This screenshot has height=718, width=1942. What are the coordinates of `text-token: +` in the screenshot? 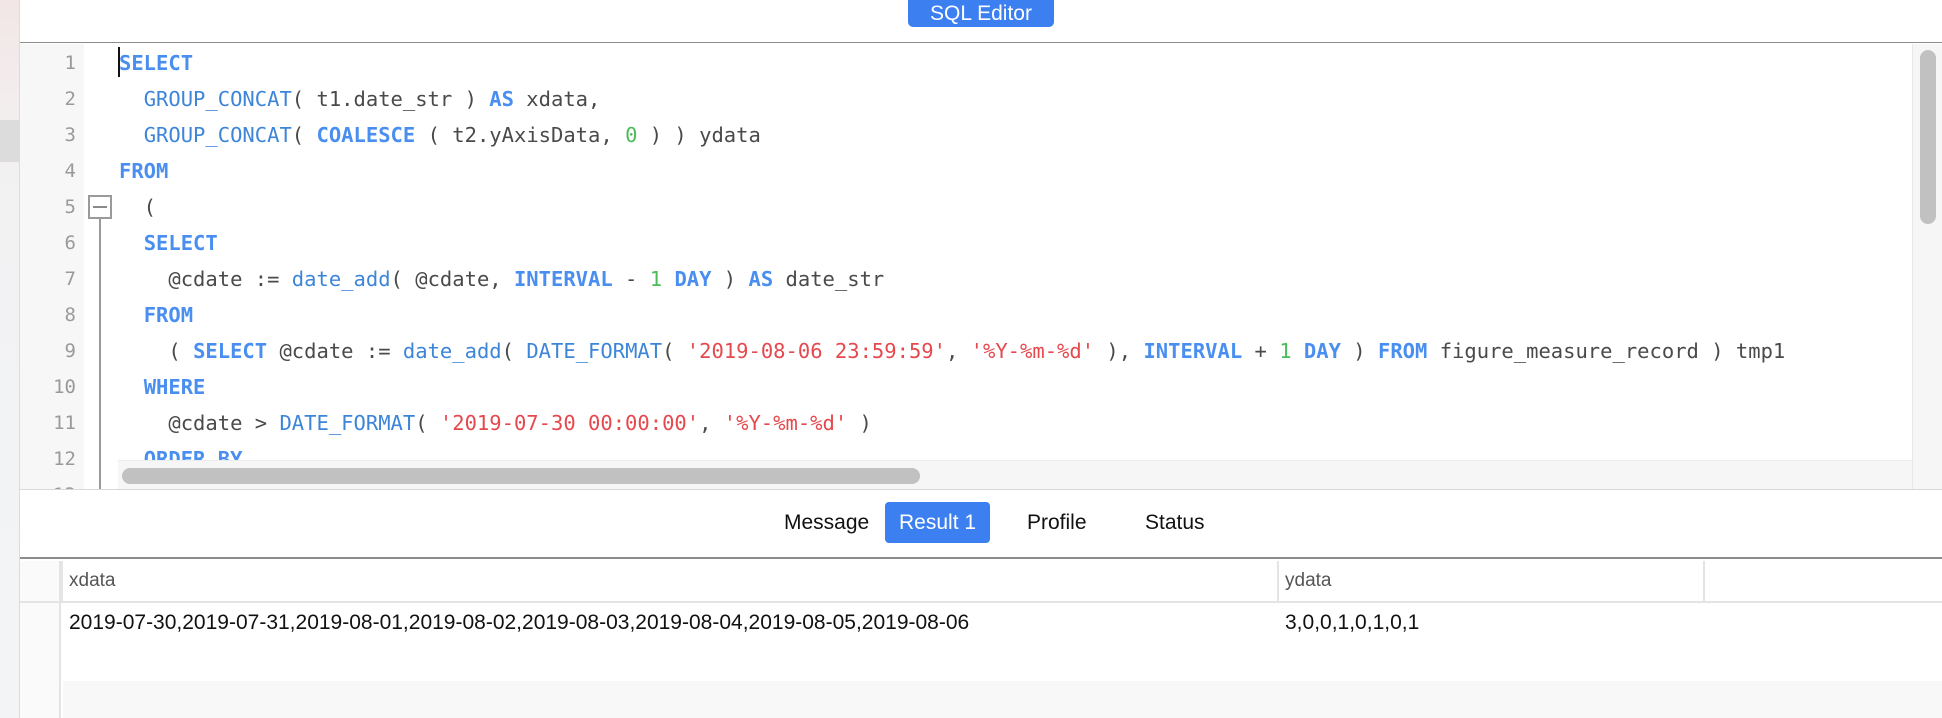 It's located at (1261, 351).